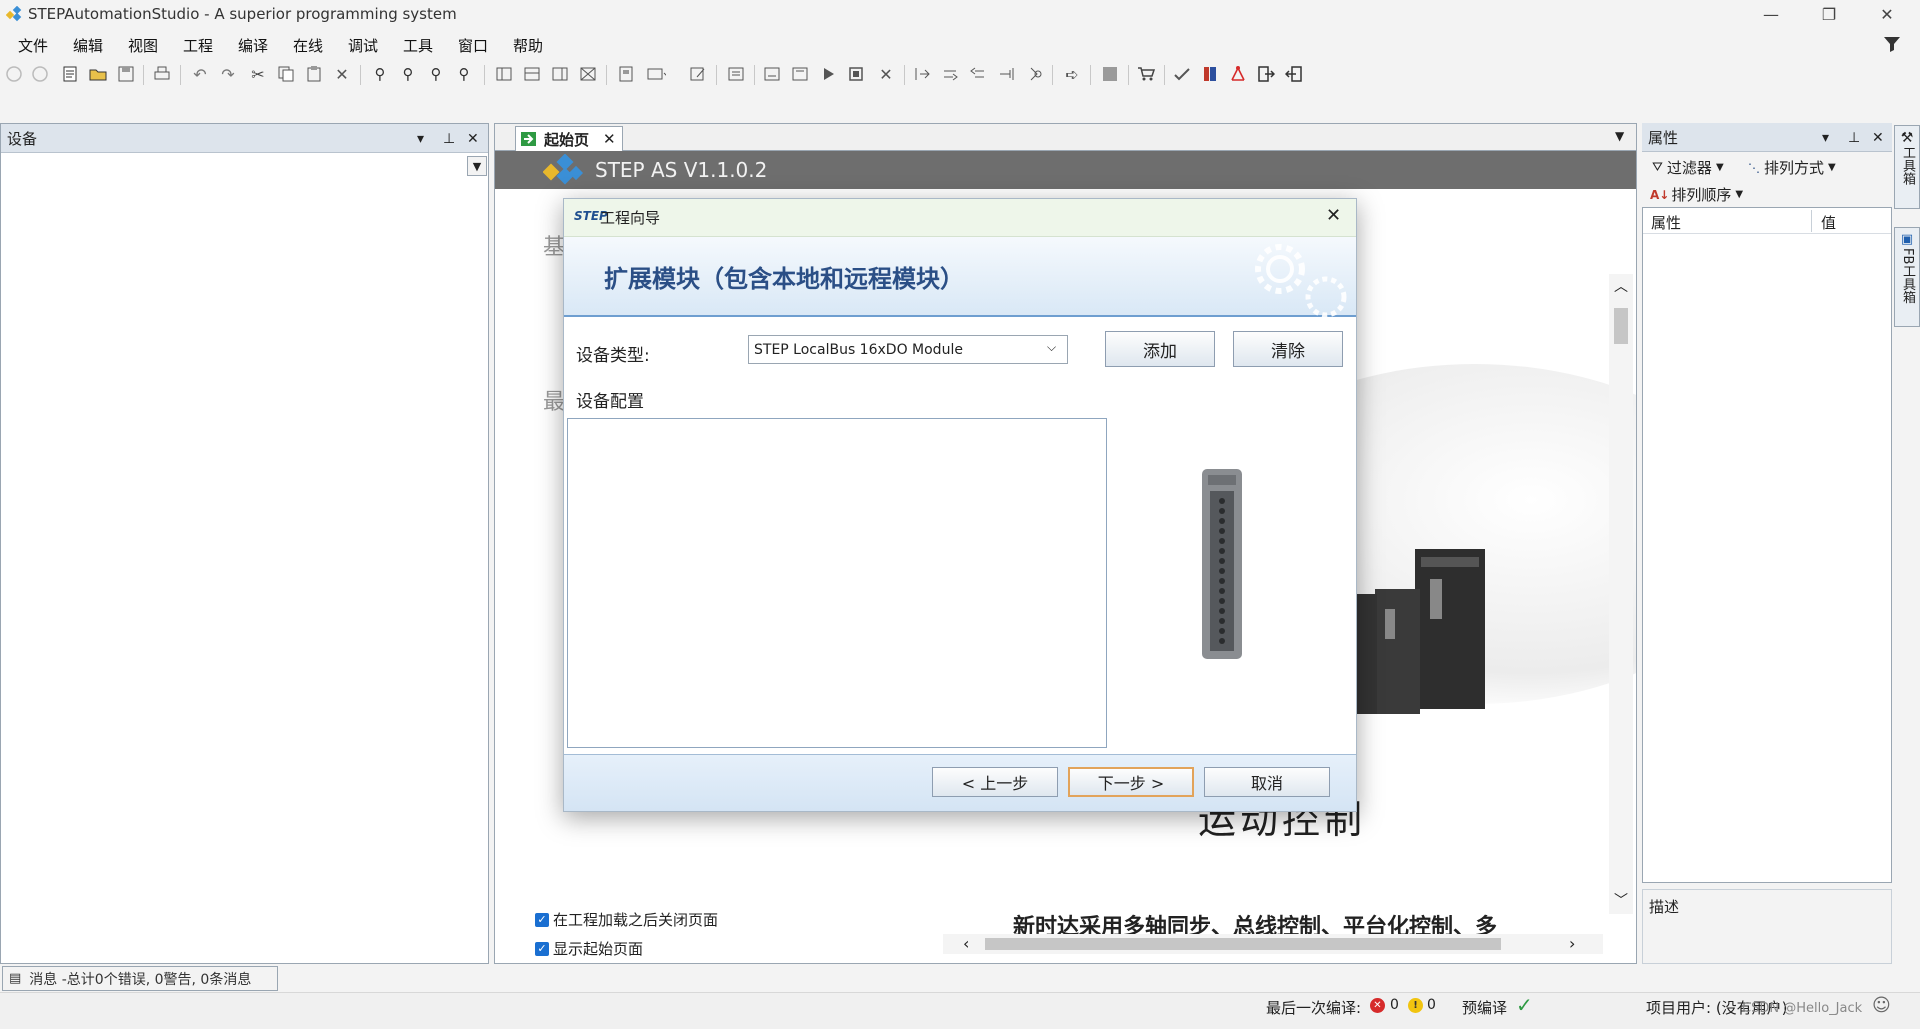  I want to click on scroll-up-icon: ︿, so click(1621, 286).